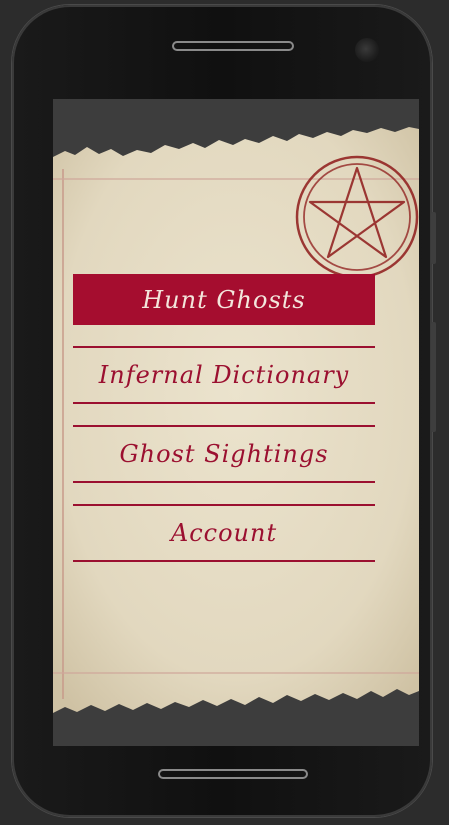  I want to click on menu-item-ghost-sightings: Ghost Sightings, so click(224, 454).